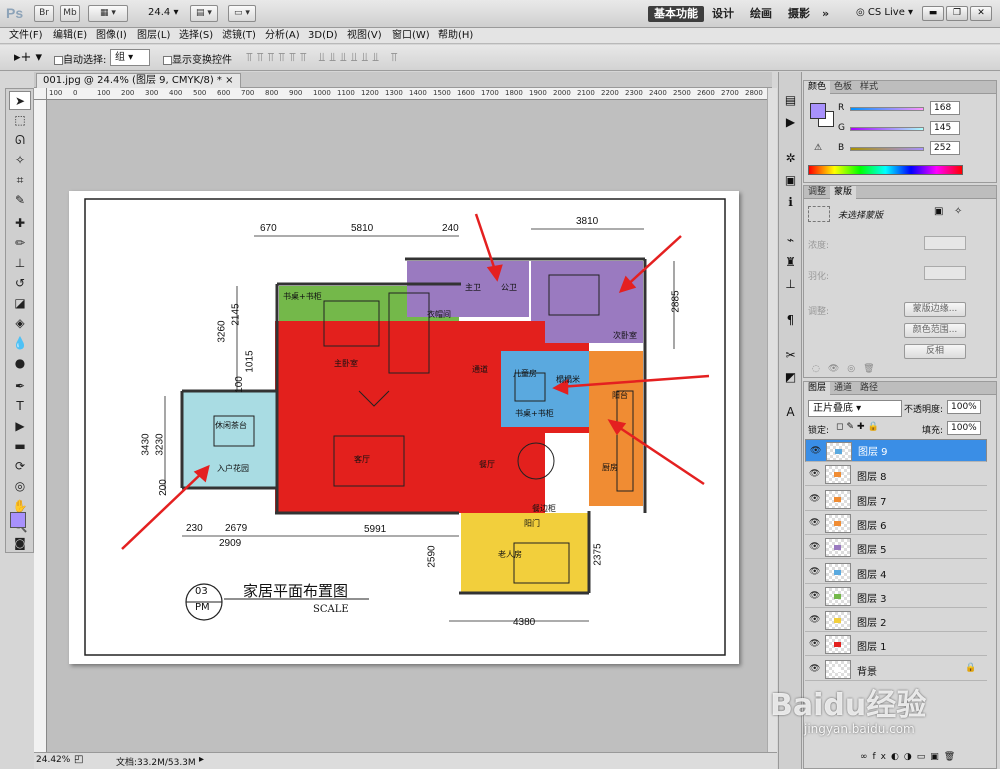 Image resolution: width=1000 pixels, height=769 pixels. Describe the element at coordinates (14, 503) in the screenshot. I see `default-colors-icon` at that location.